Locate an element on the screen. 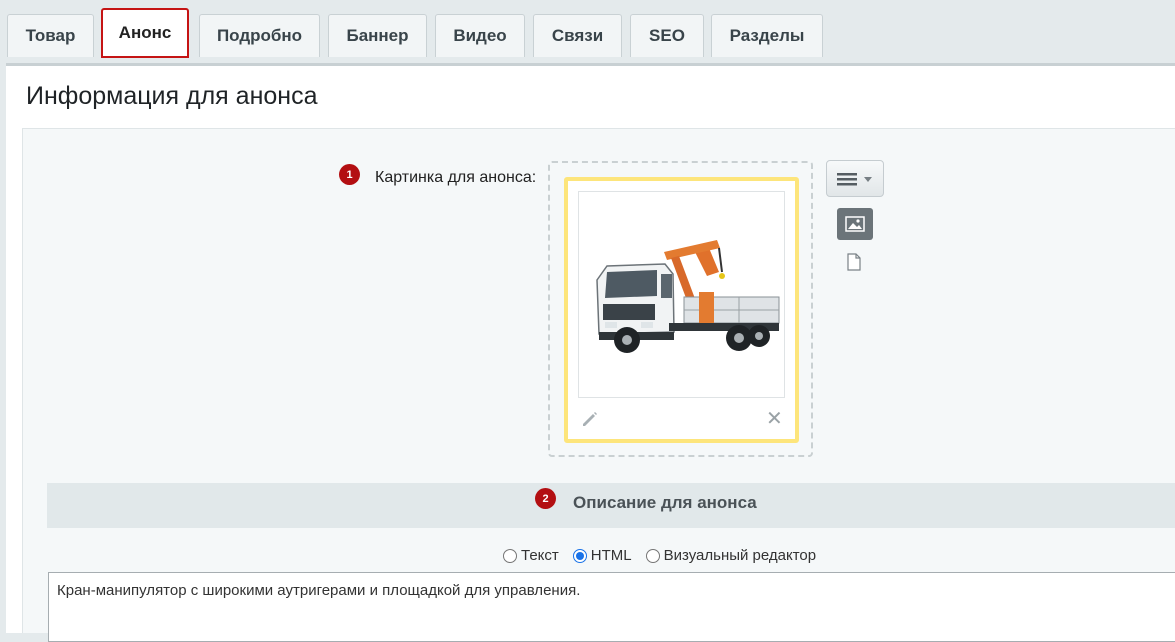 The width and height of the screenshot is (1175, 642). tab-product: Товар is located at coordinates (50, 35).